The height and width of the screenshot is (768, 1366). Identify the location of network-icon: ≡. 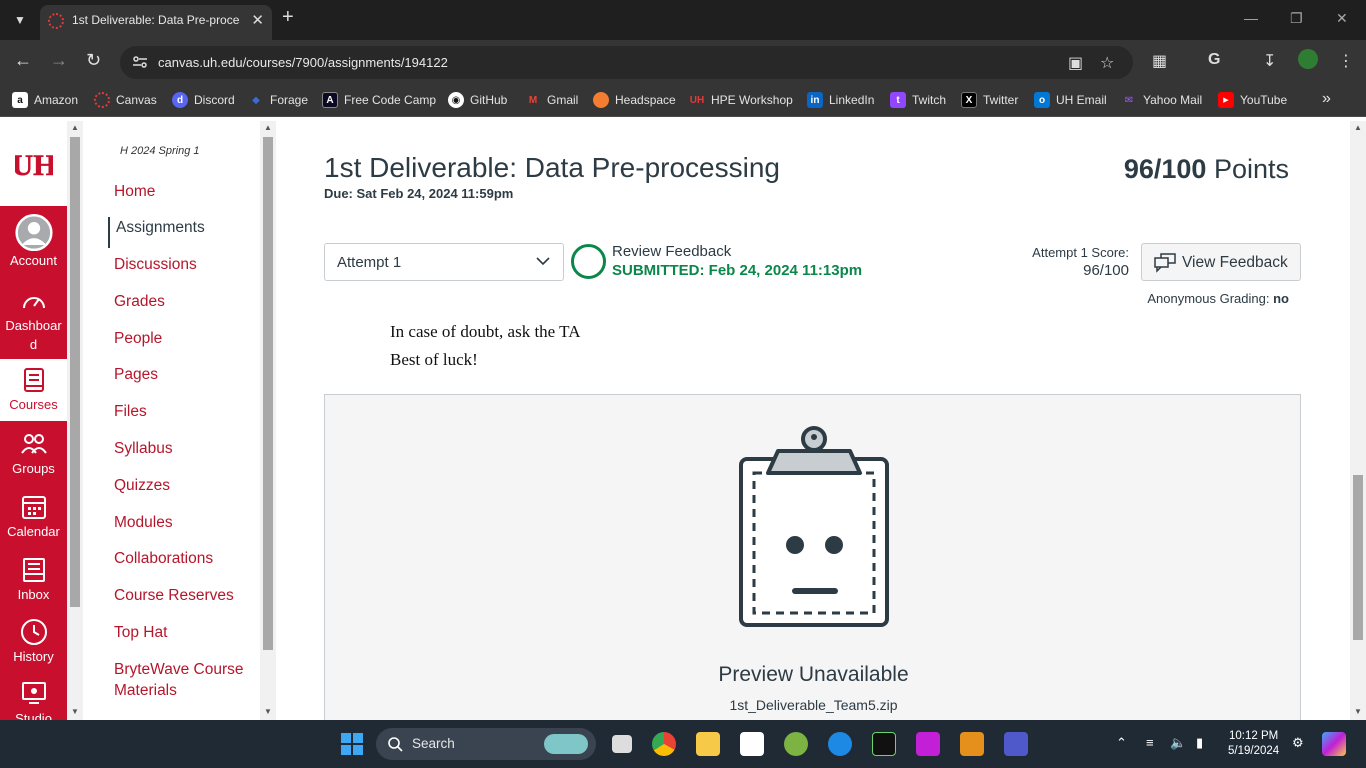
(1150, 742).